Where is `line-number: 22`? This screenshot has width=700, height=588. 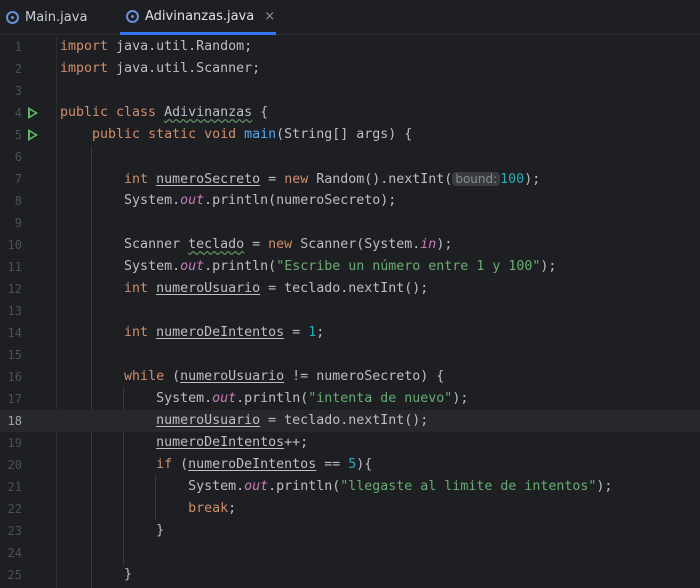 line-number: 22 is located at coordinates (14, 509).